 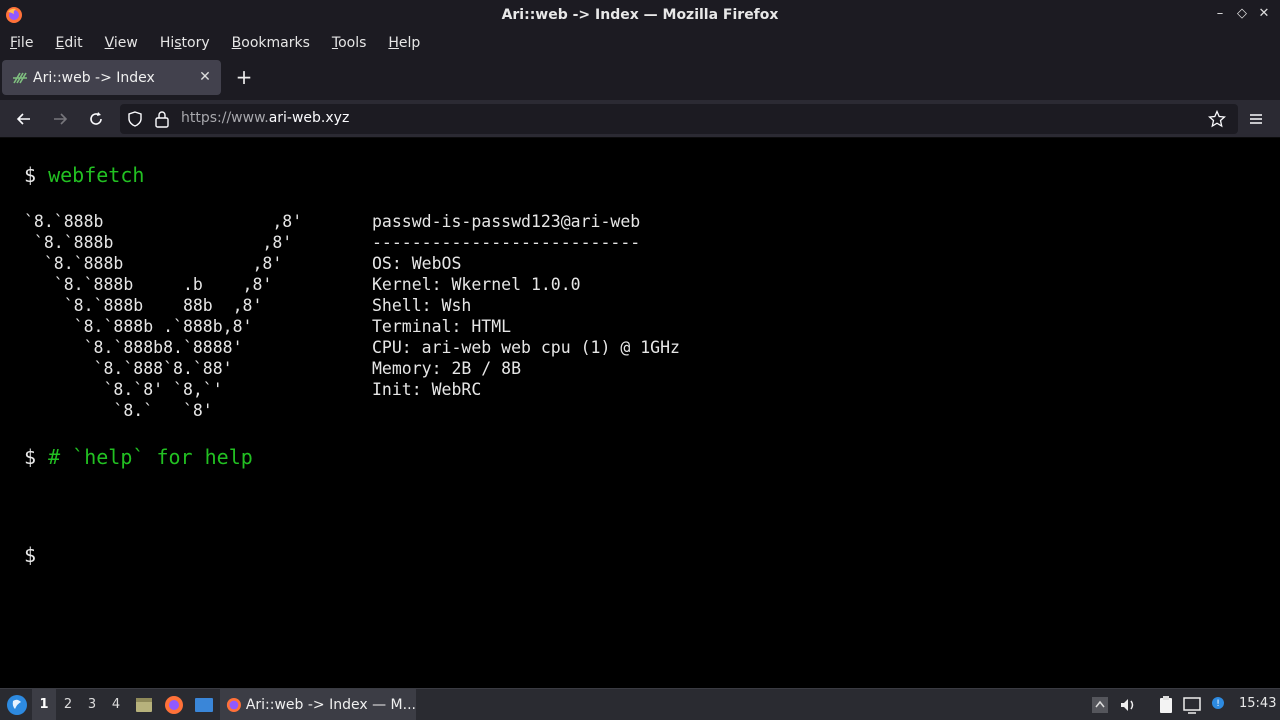 What do you see at coordinates (393, 42) in the screenshot?
I see `menu-help-accel: H` at bounding box center [393, 42].